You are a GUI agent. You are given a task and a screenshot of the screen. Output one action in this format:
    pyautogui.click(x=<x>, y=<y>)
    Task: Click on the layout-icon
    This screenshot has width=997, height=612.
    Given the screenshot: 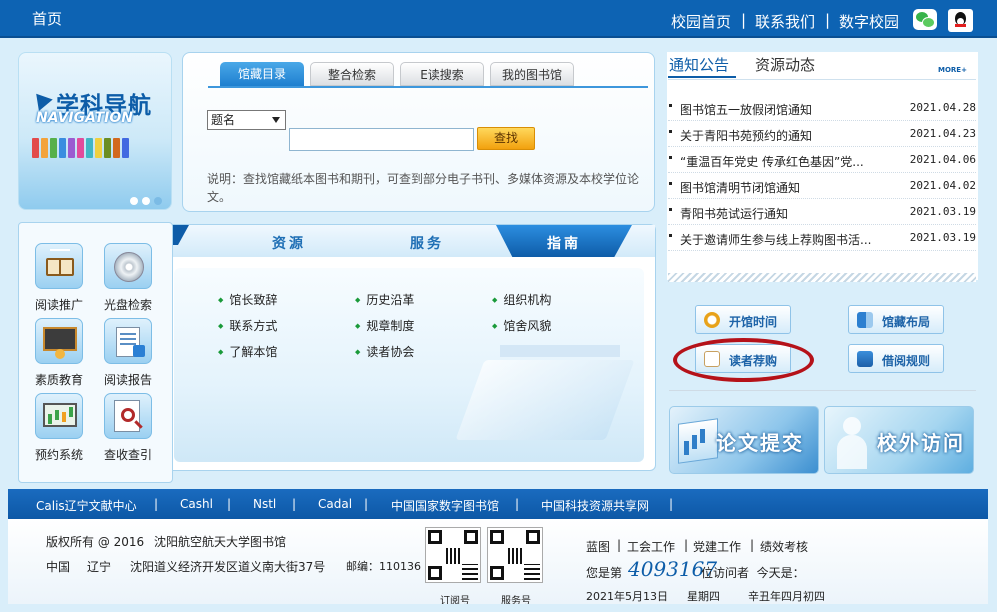 What is the action you would take?
    pyautogui.click(x=865, y=320)
    